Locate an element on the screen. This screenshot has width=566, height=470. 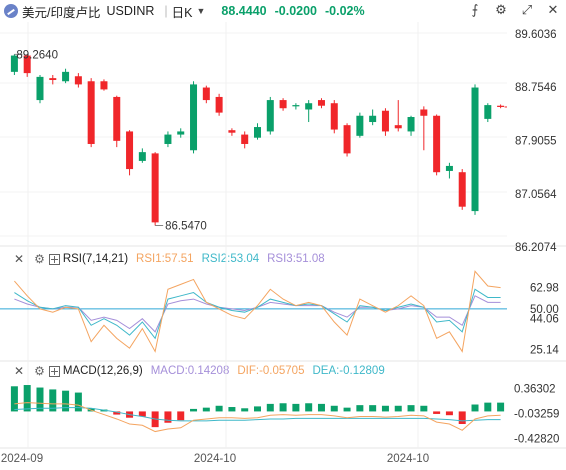
rsi-axis-label: 44.06 is located at coordinates (544, 320).